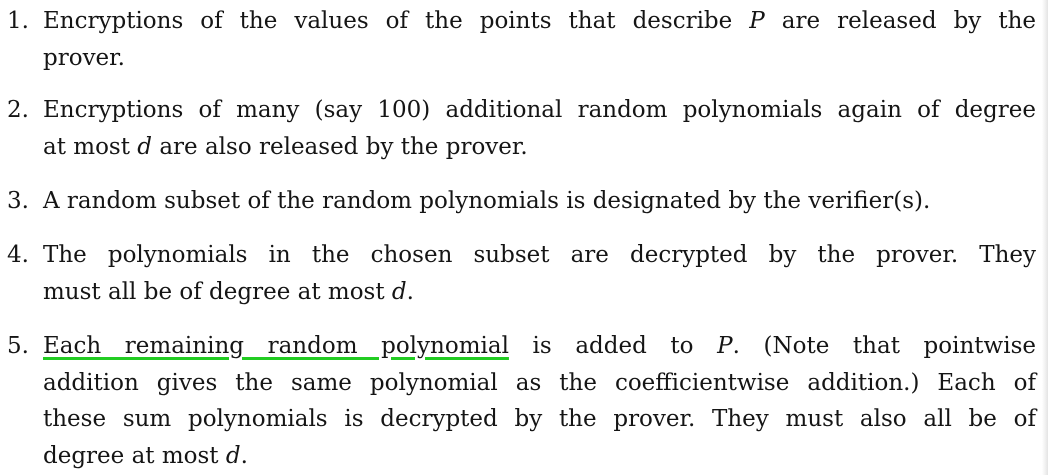 Image resolution: width=1048 pixels, height=475 pixels. What do you see at coordinates (134, 455) in the screenshot?
I see `text-segment: degree at most` at bounding box center [134, 455].